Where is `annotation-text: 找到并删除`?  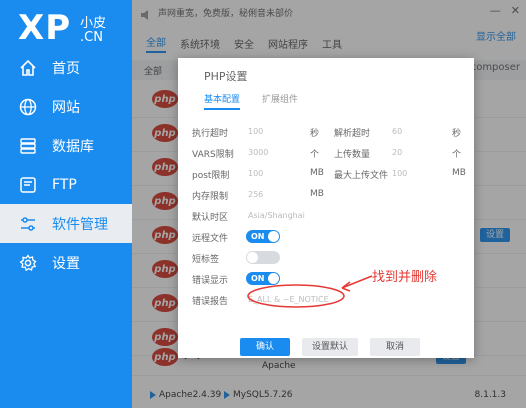 annotation-text: 找到并删除 is located at coordinates (405, 277).